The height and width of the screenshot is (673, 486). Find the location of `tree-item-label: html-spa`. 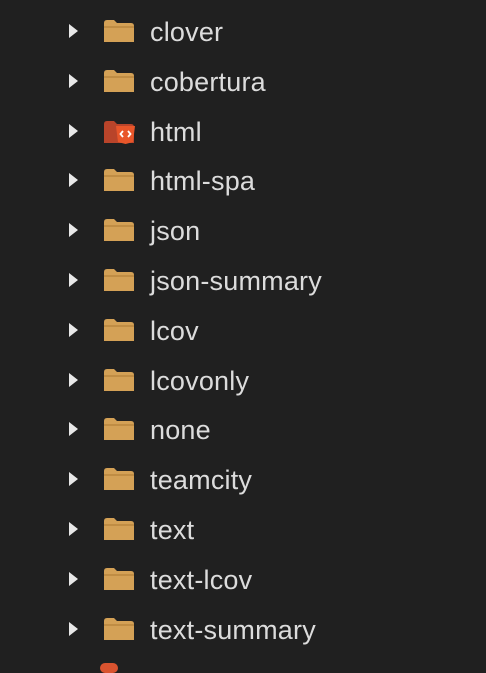

tree-item-label: html-spa is located at coordinates (203, 181).